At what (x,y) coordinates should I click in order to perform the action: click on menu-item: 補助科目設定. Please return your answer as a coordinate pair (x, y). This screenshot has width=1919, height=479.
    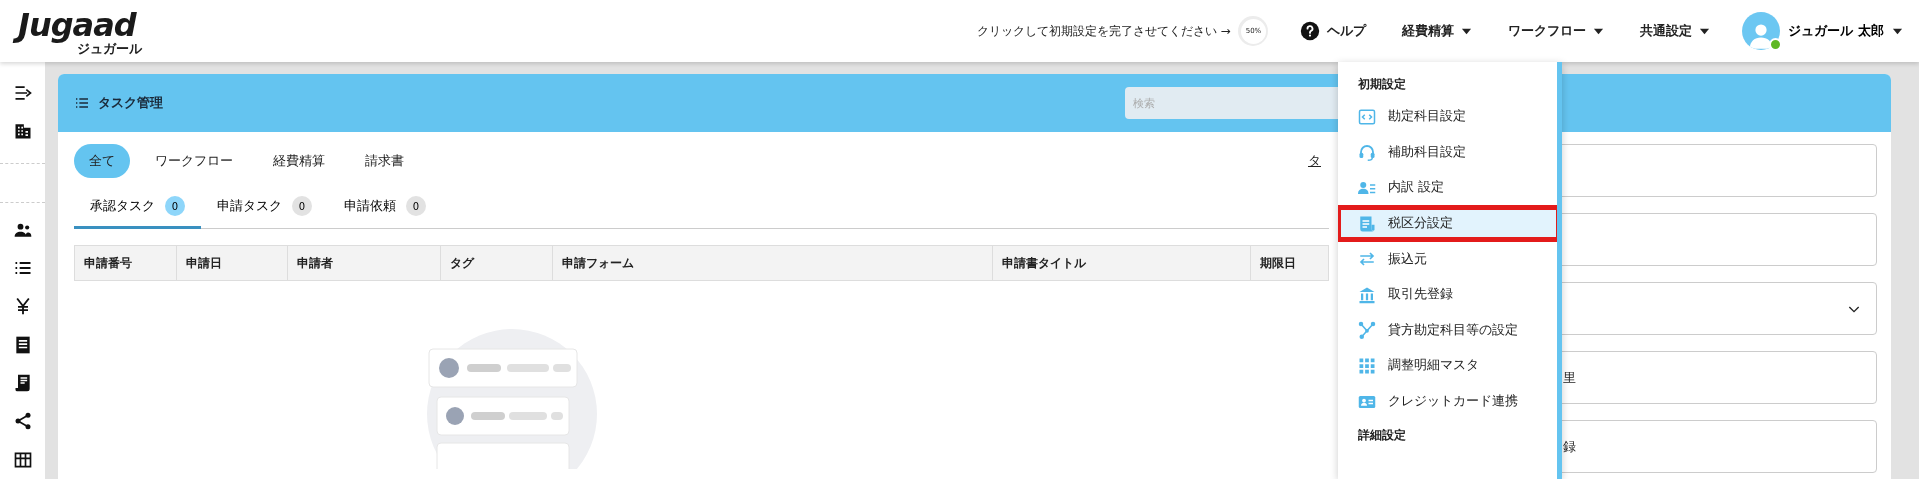
    Looking at the image, I should click on (1447, 152).